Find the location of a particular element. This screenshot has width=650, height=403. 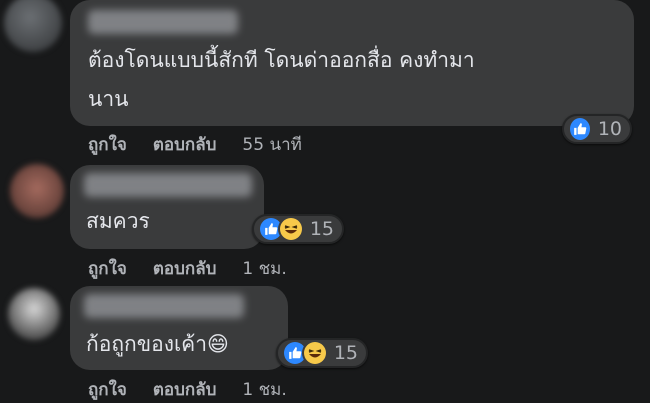

reaction-count: 10 is located at coordinates (609, 129).